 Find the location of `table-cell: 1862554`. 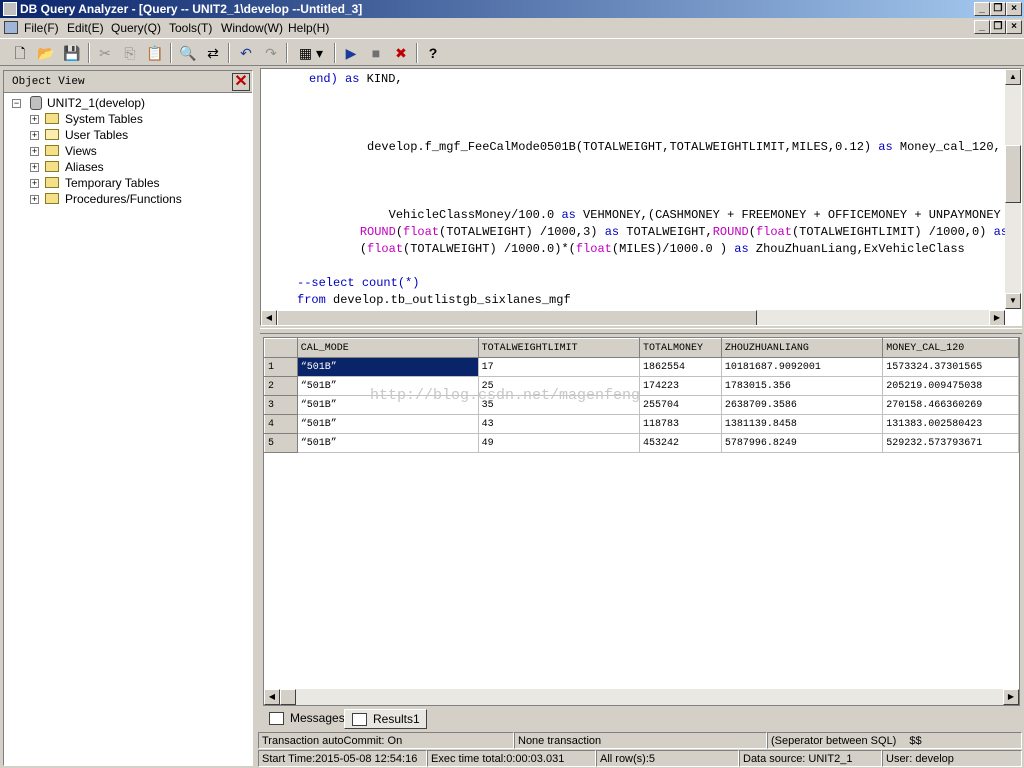

table-cell: 1862554 is located at coordinates (680, 367).